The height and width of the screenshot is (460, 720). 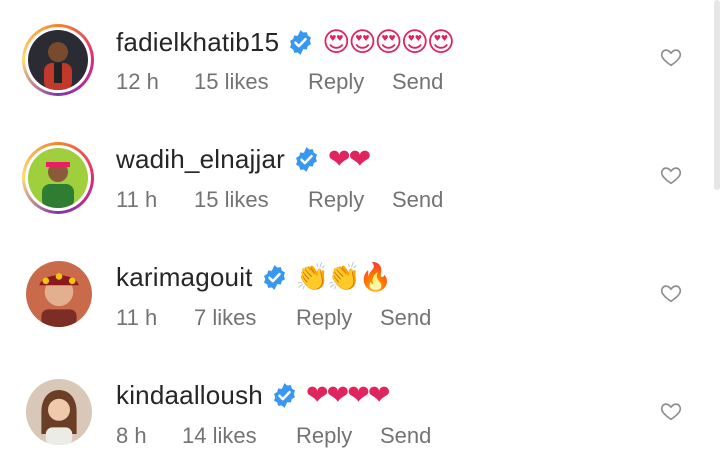 What do you see at coordinates (245, 318) in the screenshot?
I see `comment-likes-count: 7 likes` at bounding box center [245, 318].